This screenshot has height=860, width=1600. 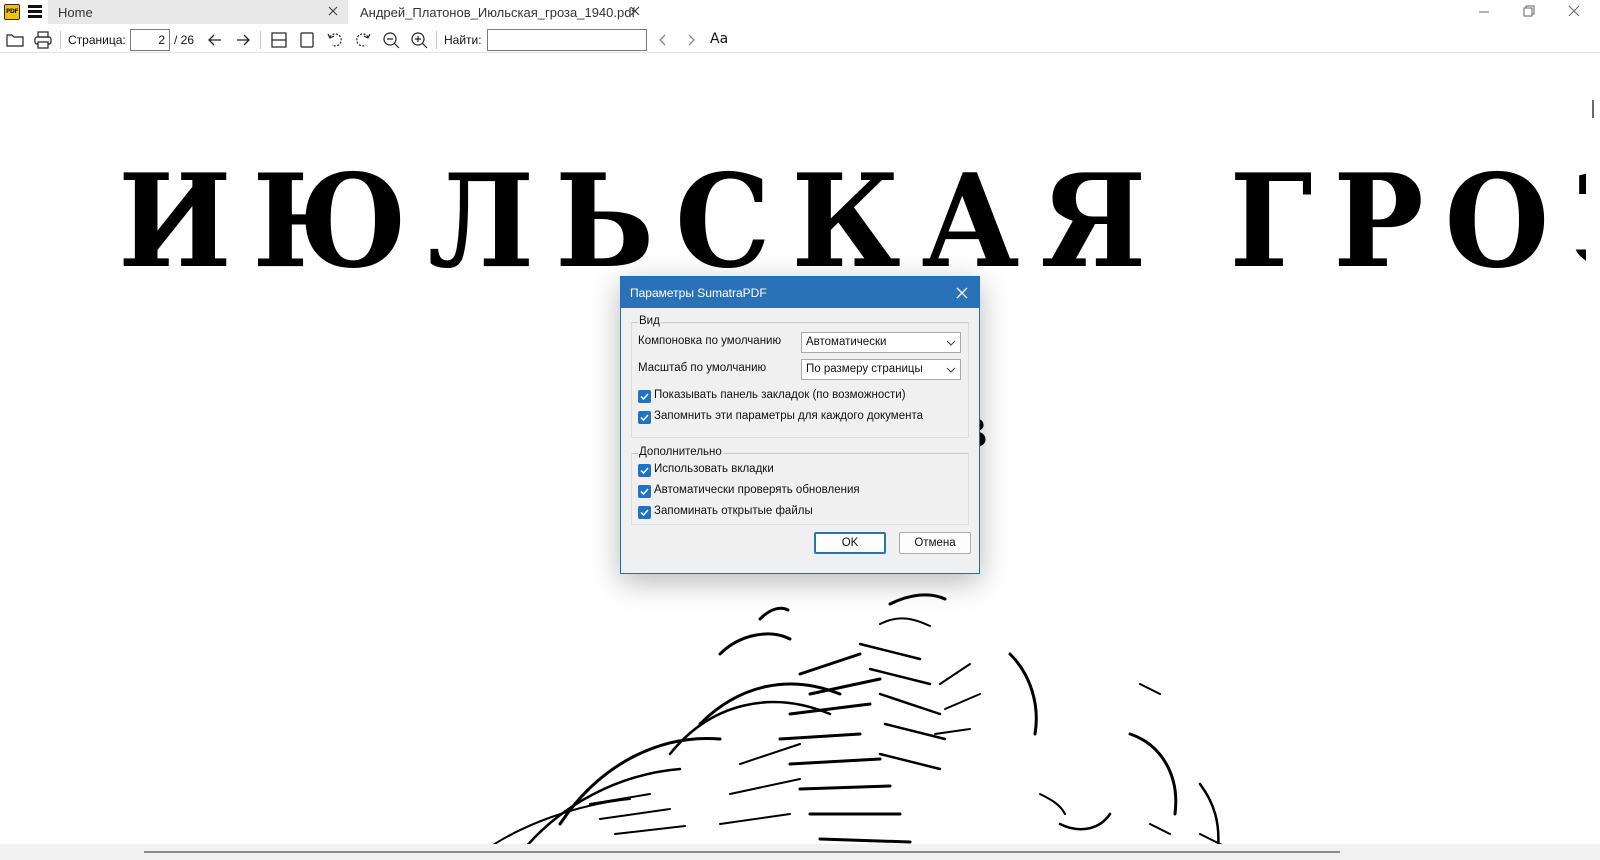 What do you see at coordinates (864, 369) in the screenshot?
I see `zoom-select-value: По размеру страницы` at bounding box center [864, 369].